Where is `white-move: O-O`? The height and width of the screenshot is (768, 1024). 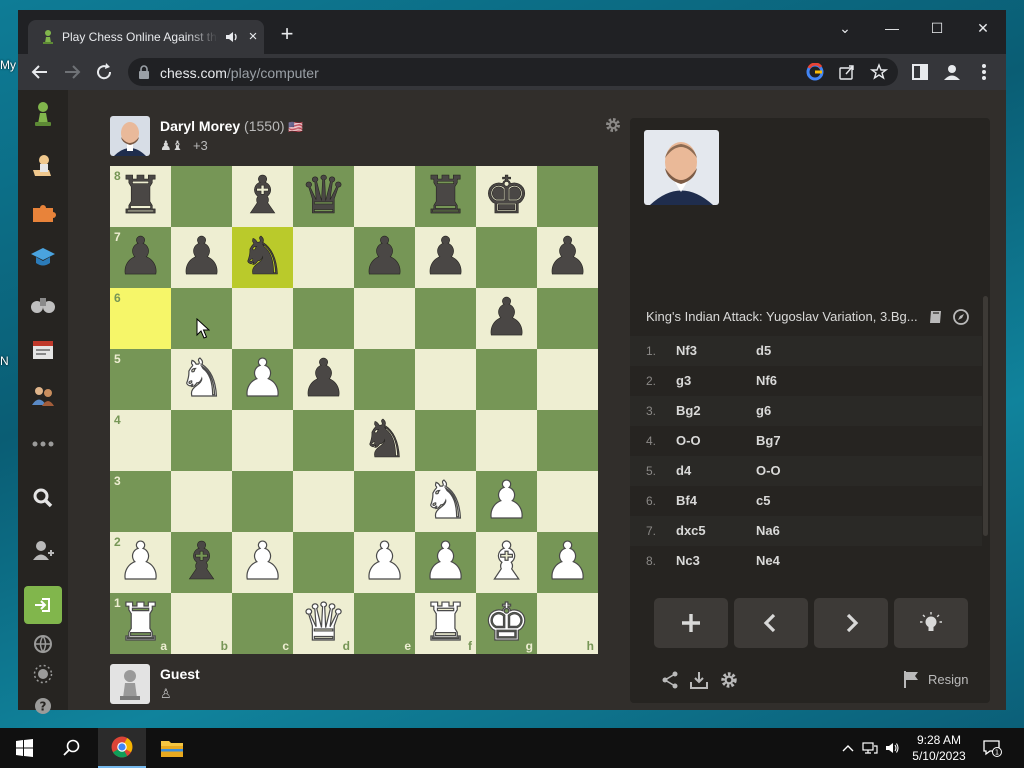 white-move: O-O is located at coordinates (688, 440).